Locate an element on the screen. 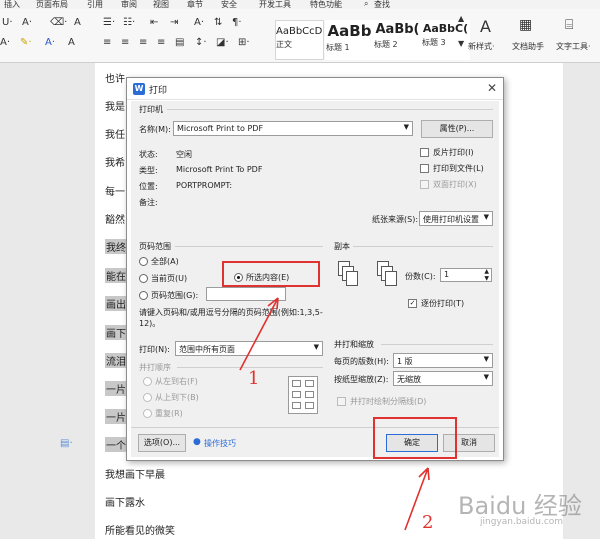 The width and height of the screenshot is (600, 539). step-one-label: 1 is located at coordinates (254, 378).